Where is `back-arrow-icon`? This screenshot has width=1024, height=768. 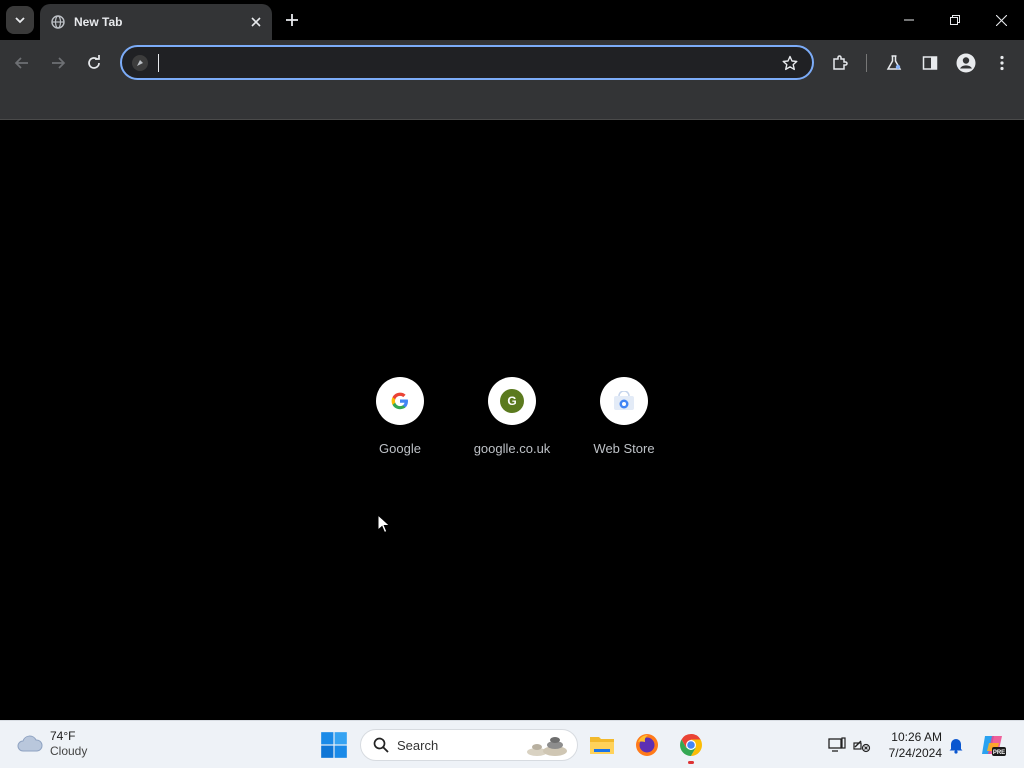 back-arrow-icon is located at coordinates (21, 63).